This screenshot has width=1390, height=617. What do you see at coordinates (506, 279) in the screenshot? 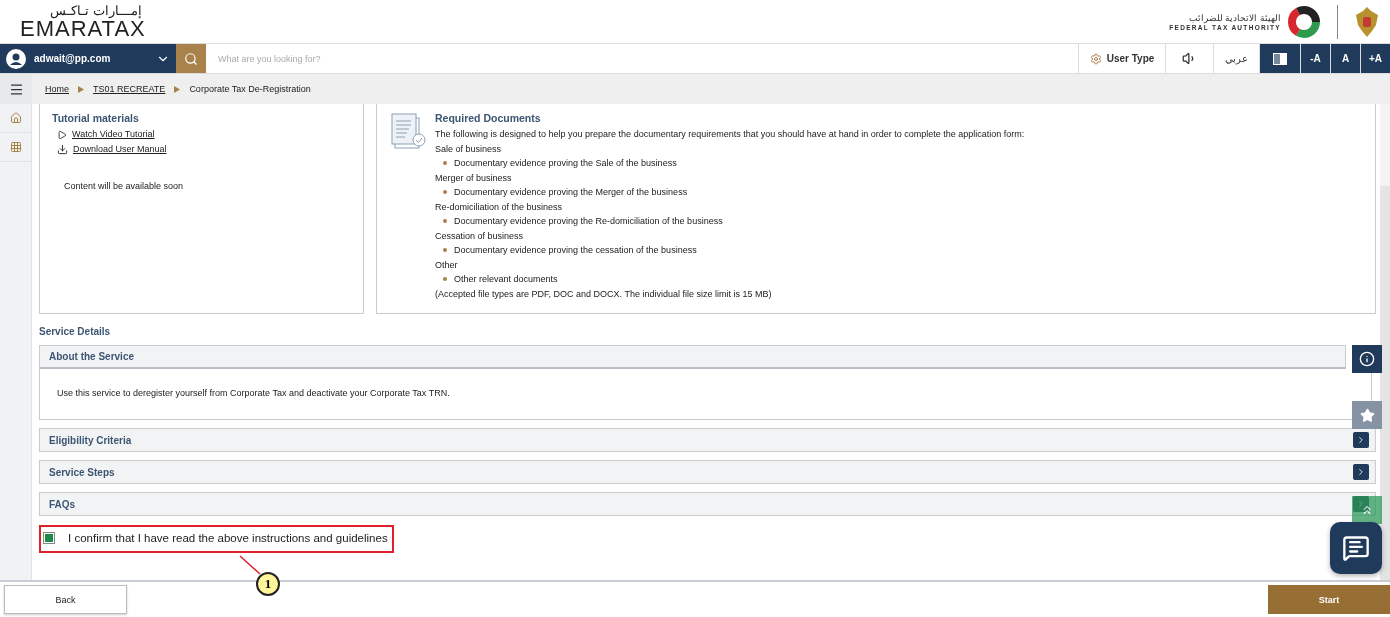
I see `list-item: Other relevant documents` at bounding box center [506, 279].